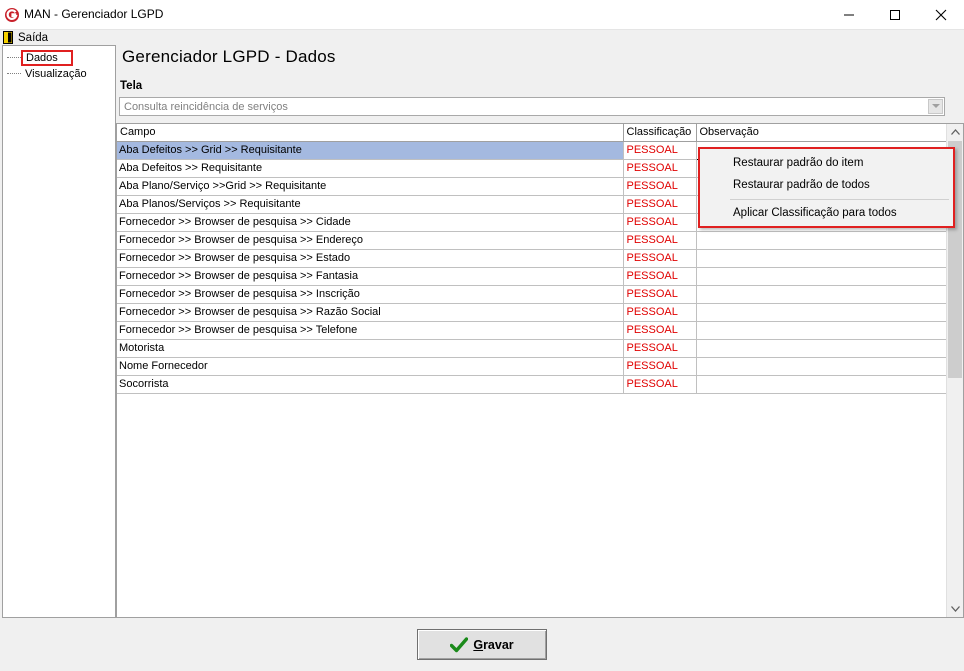 Image resolution: width=964 pixels, height=671 pixels. I want to click on minimize-icon, so click(849, 15).